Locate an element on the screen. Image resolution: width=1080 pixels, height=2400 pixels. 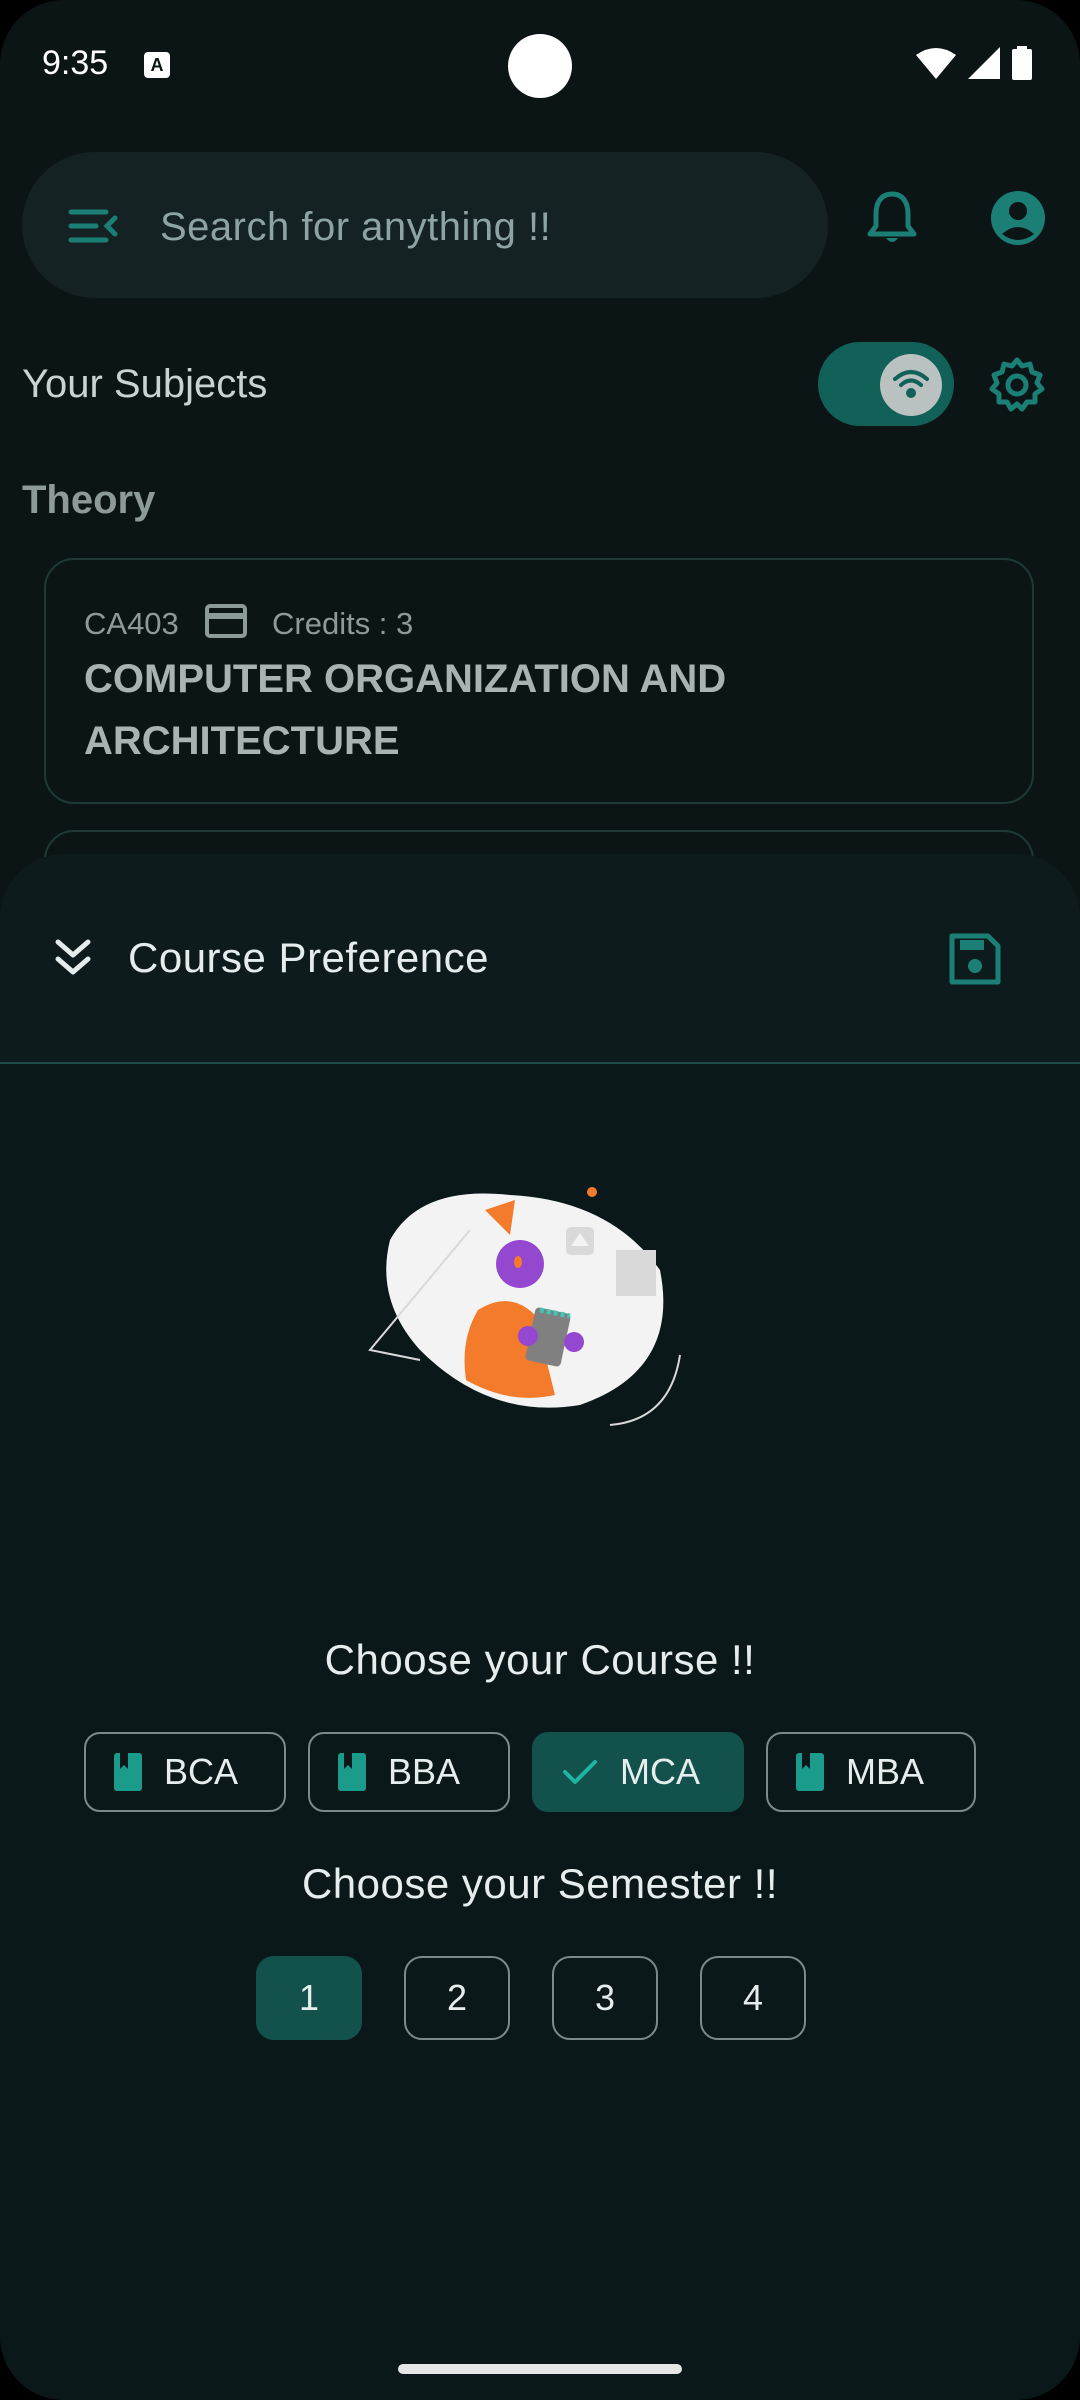
account-circle-icon is located at coordinates (1018, 218).